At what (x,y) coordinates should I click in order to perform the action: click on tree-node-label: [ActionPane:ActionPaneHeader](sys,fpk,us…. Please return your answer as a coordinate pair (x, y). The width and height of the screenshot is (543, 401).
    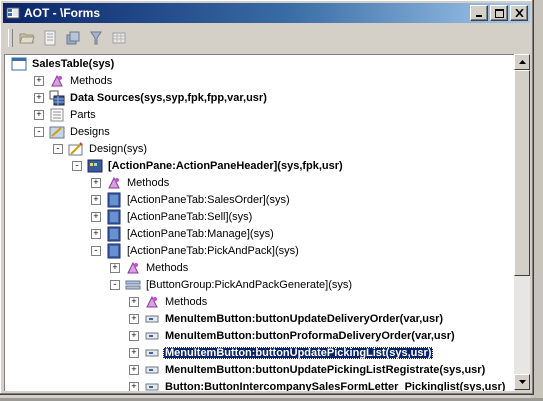
    Looking at the image, I should click on (225, 165).